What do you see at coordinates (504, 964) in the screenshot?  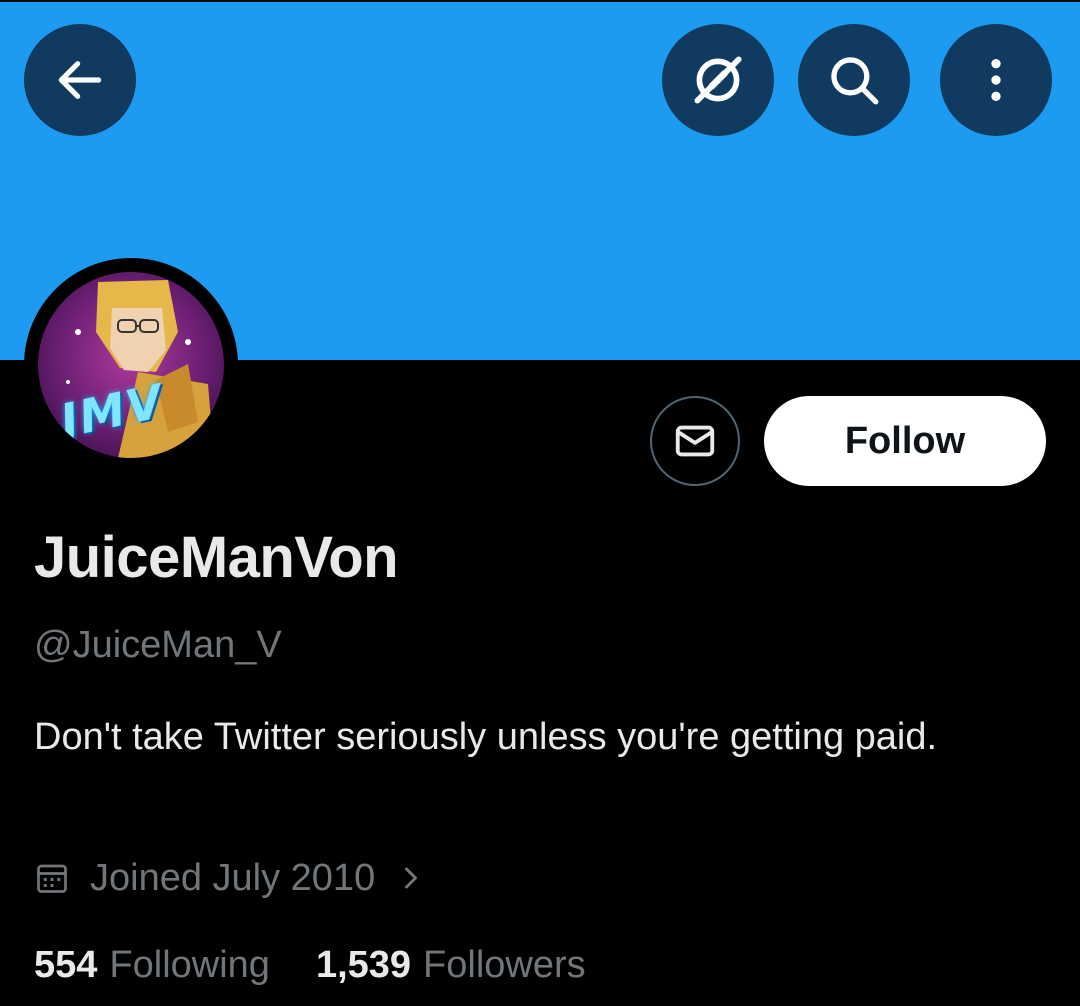 I see `followers-label: Followers` at bounding box center [504, 964].